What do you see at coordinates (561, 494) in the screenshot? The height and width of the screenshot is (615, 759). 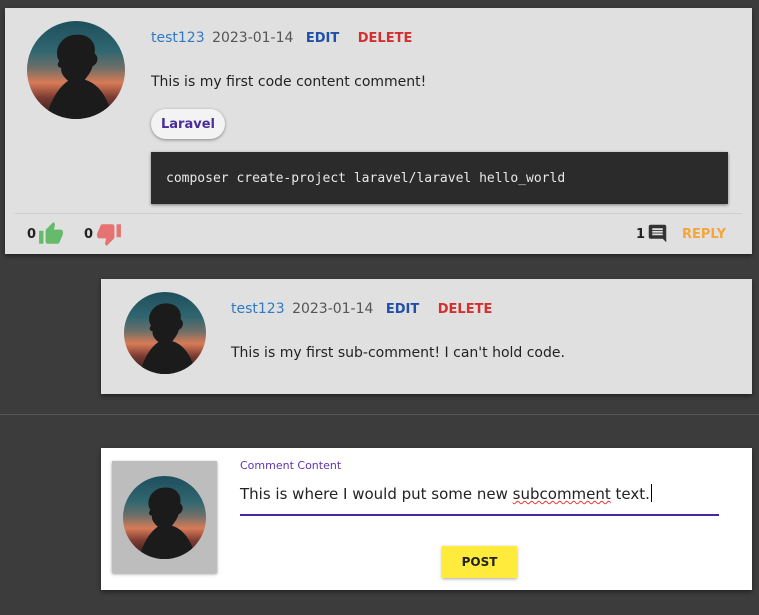 I see `spellcheck-word: subcomment` at bounding box center [561, 494].